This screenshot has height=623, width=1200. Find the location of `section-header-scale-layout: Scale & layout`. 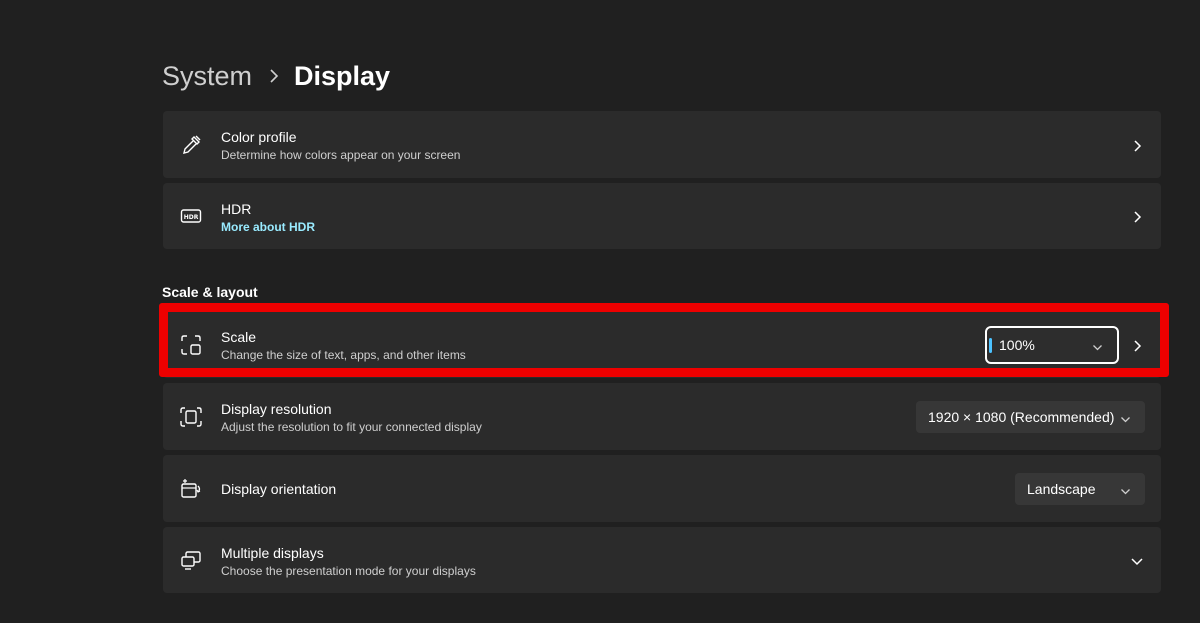

section-header-scale-layout: Scale & layout is located at coordinates (210, 292).